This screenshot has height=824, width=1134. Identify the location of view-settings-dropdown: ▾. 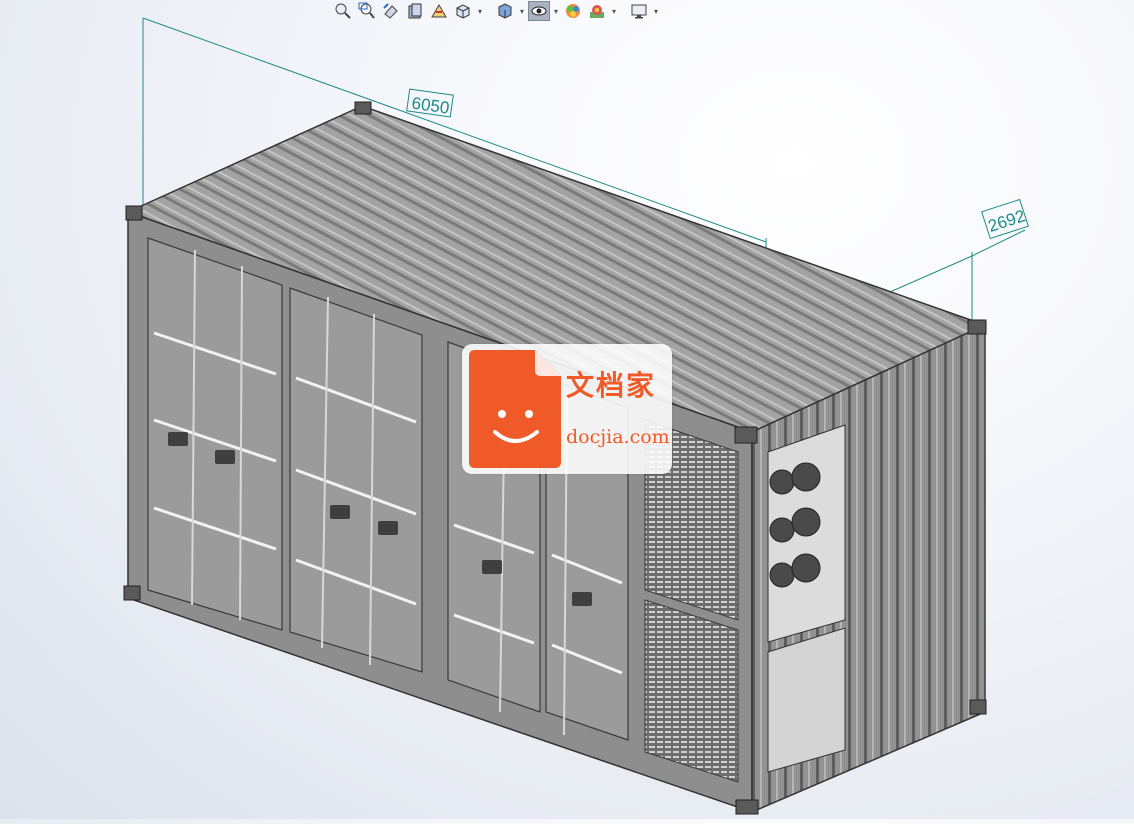
(656, 11).